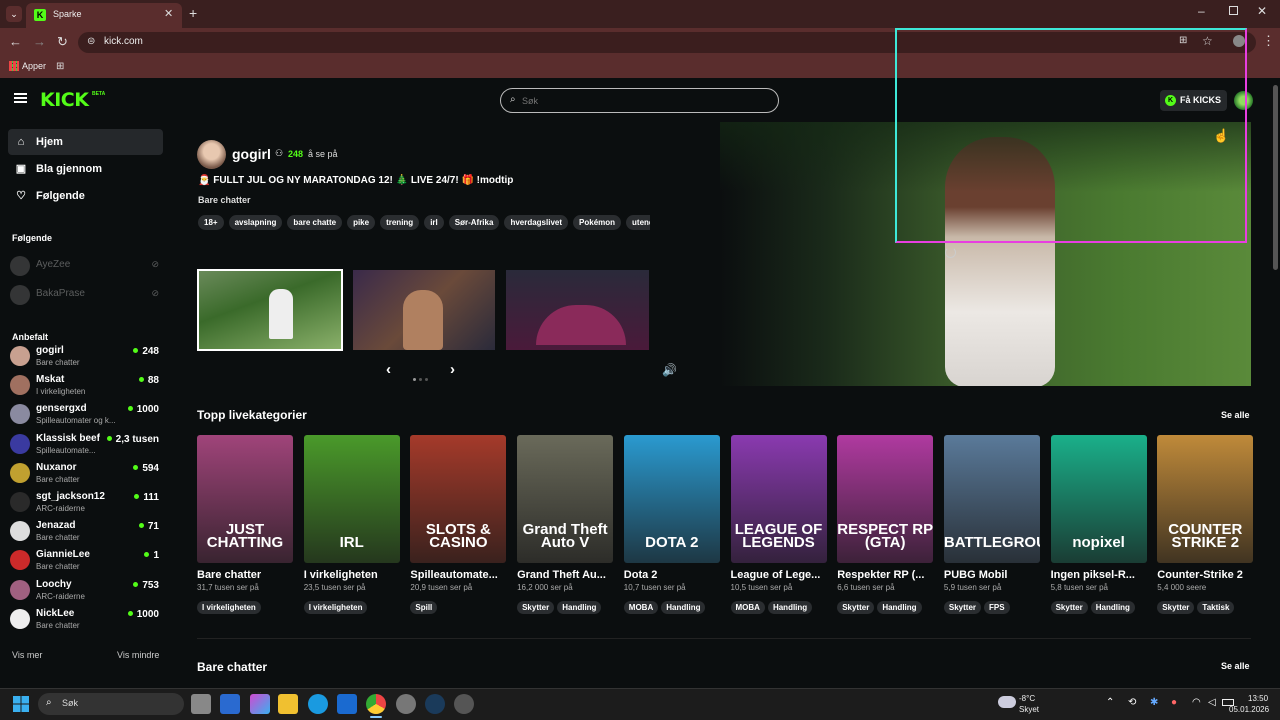 The image size is (1280, 720). Describe the element at coordinates (434, 222) in the screenshot. I see `stream-tag: irl` at that location.